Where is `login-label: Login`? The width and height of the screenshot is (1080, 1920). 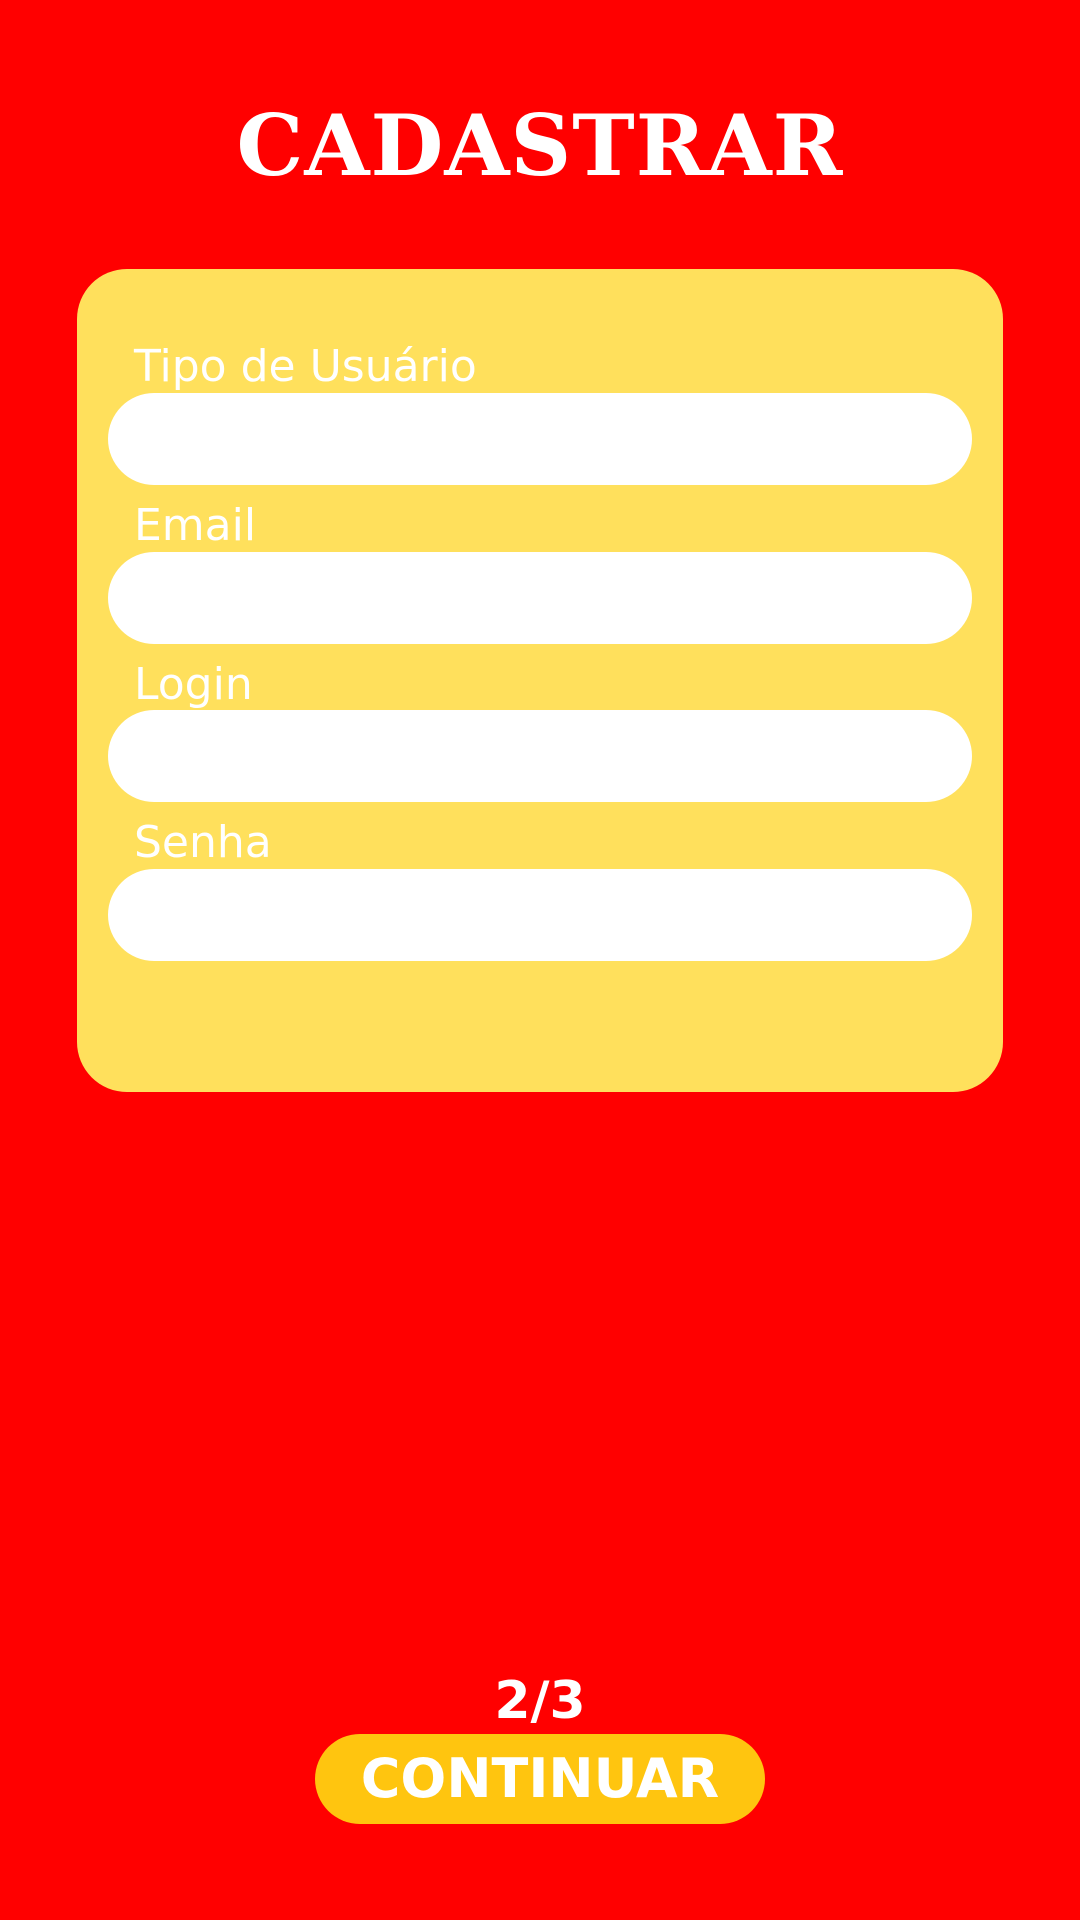 login-label: Login is located at coordinates (193, 684).